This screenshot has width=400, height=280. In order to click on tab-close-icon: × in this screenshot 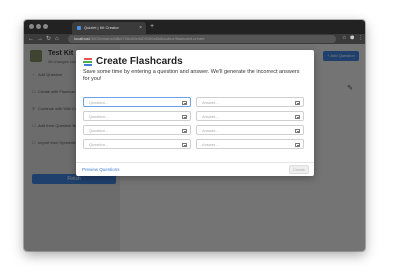, I will do `click(140, 28)`.